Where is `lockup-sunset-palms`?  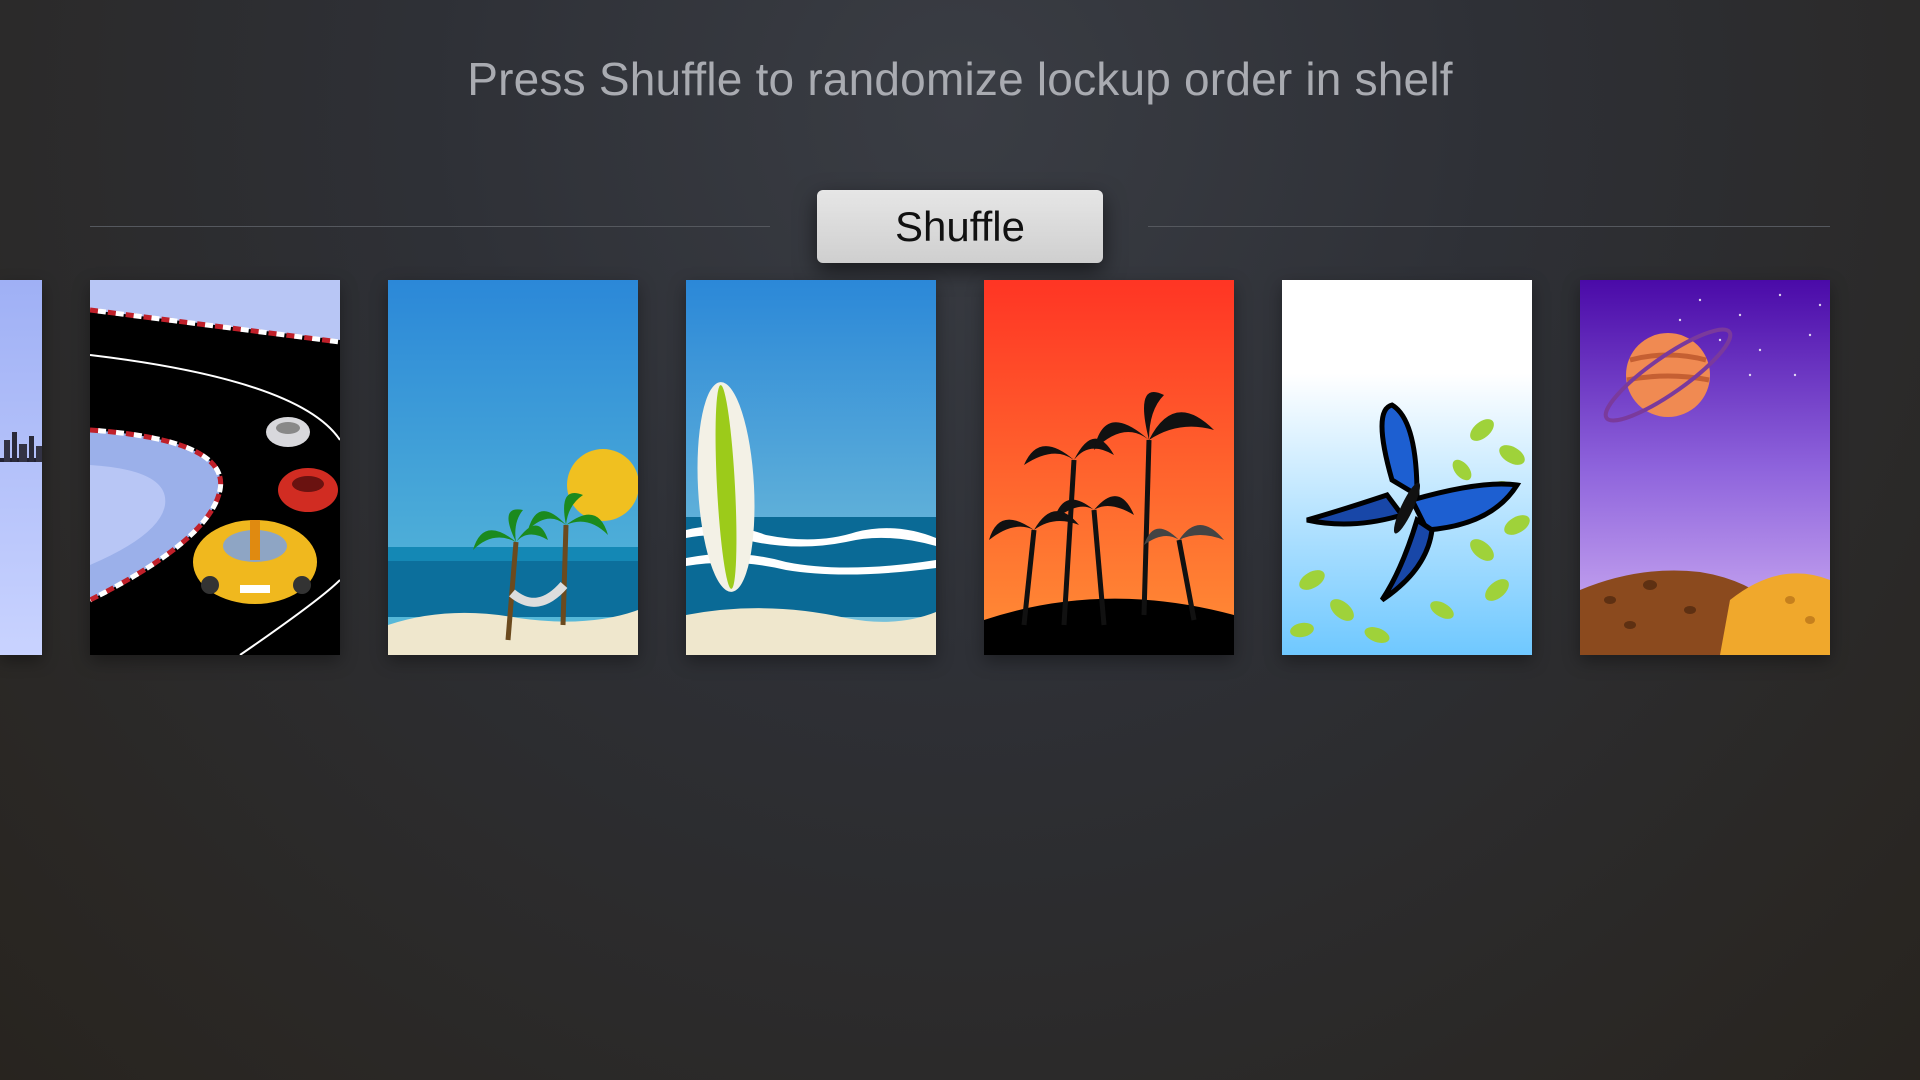
lockup-sunset-palms is located at coordinates (1109, 467).